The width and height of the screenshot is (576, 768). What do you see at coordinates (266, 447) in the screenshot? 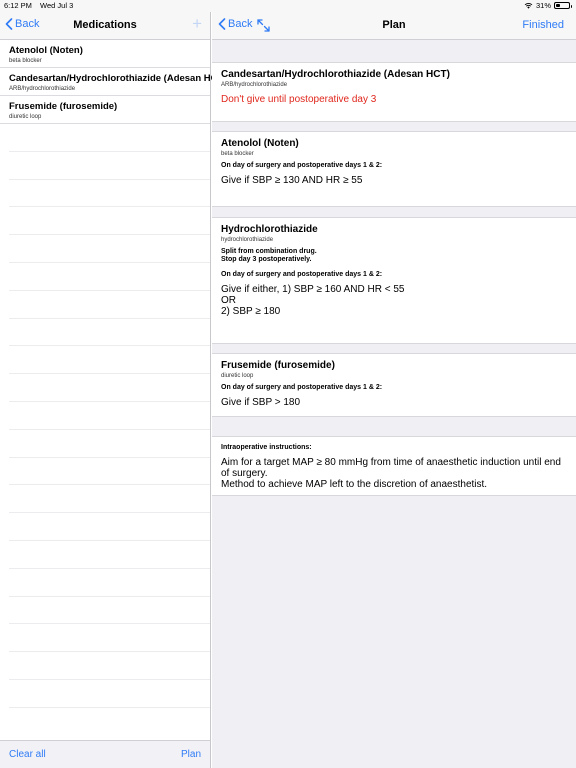
I see `card-instruction: Intraoperative instructions:` at bounding box center [266, 447].